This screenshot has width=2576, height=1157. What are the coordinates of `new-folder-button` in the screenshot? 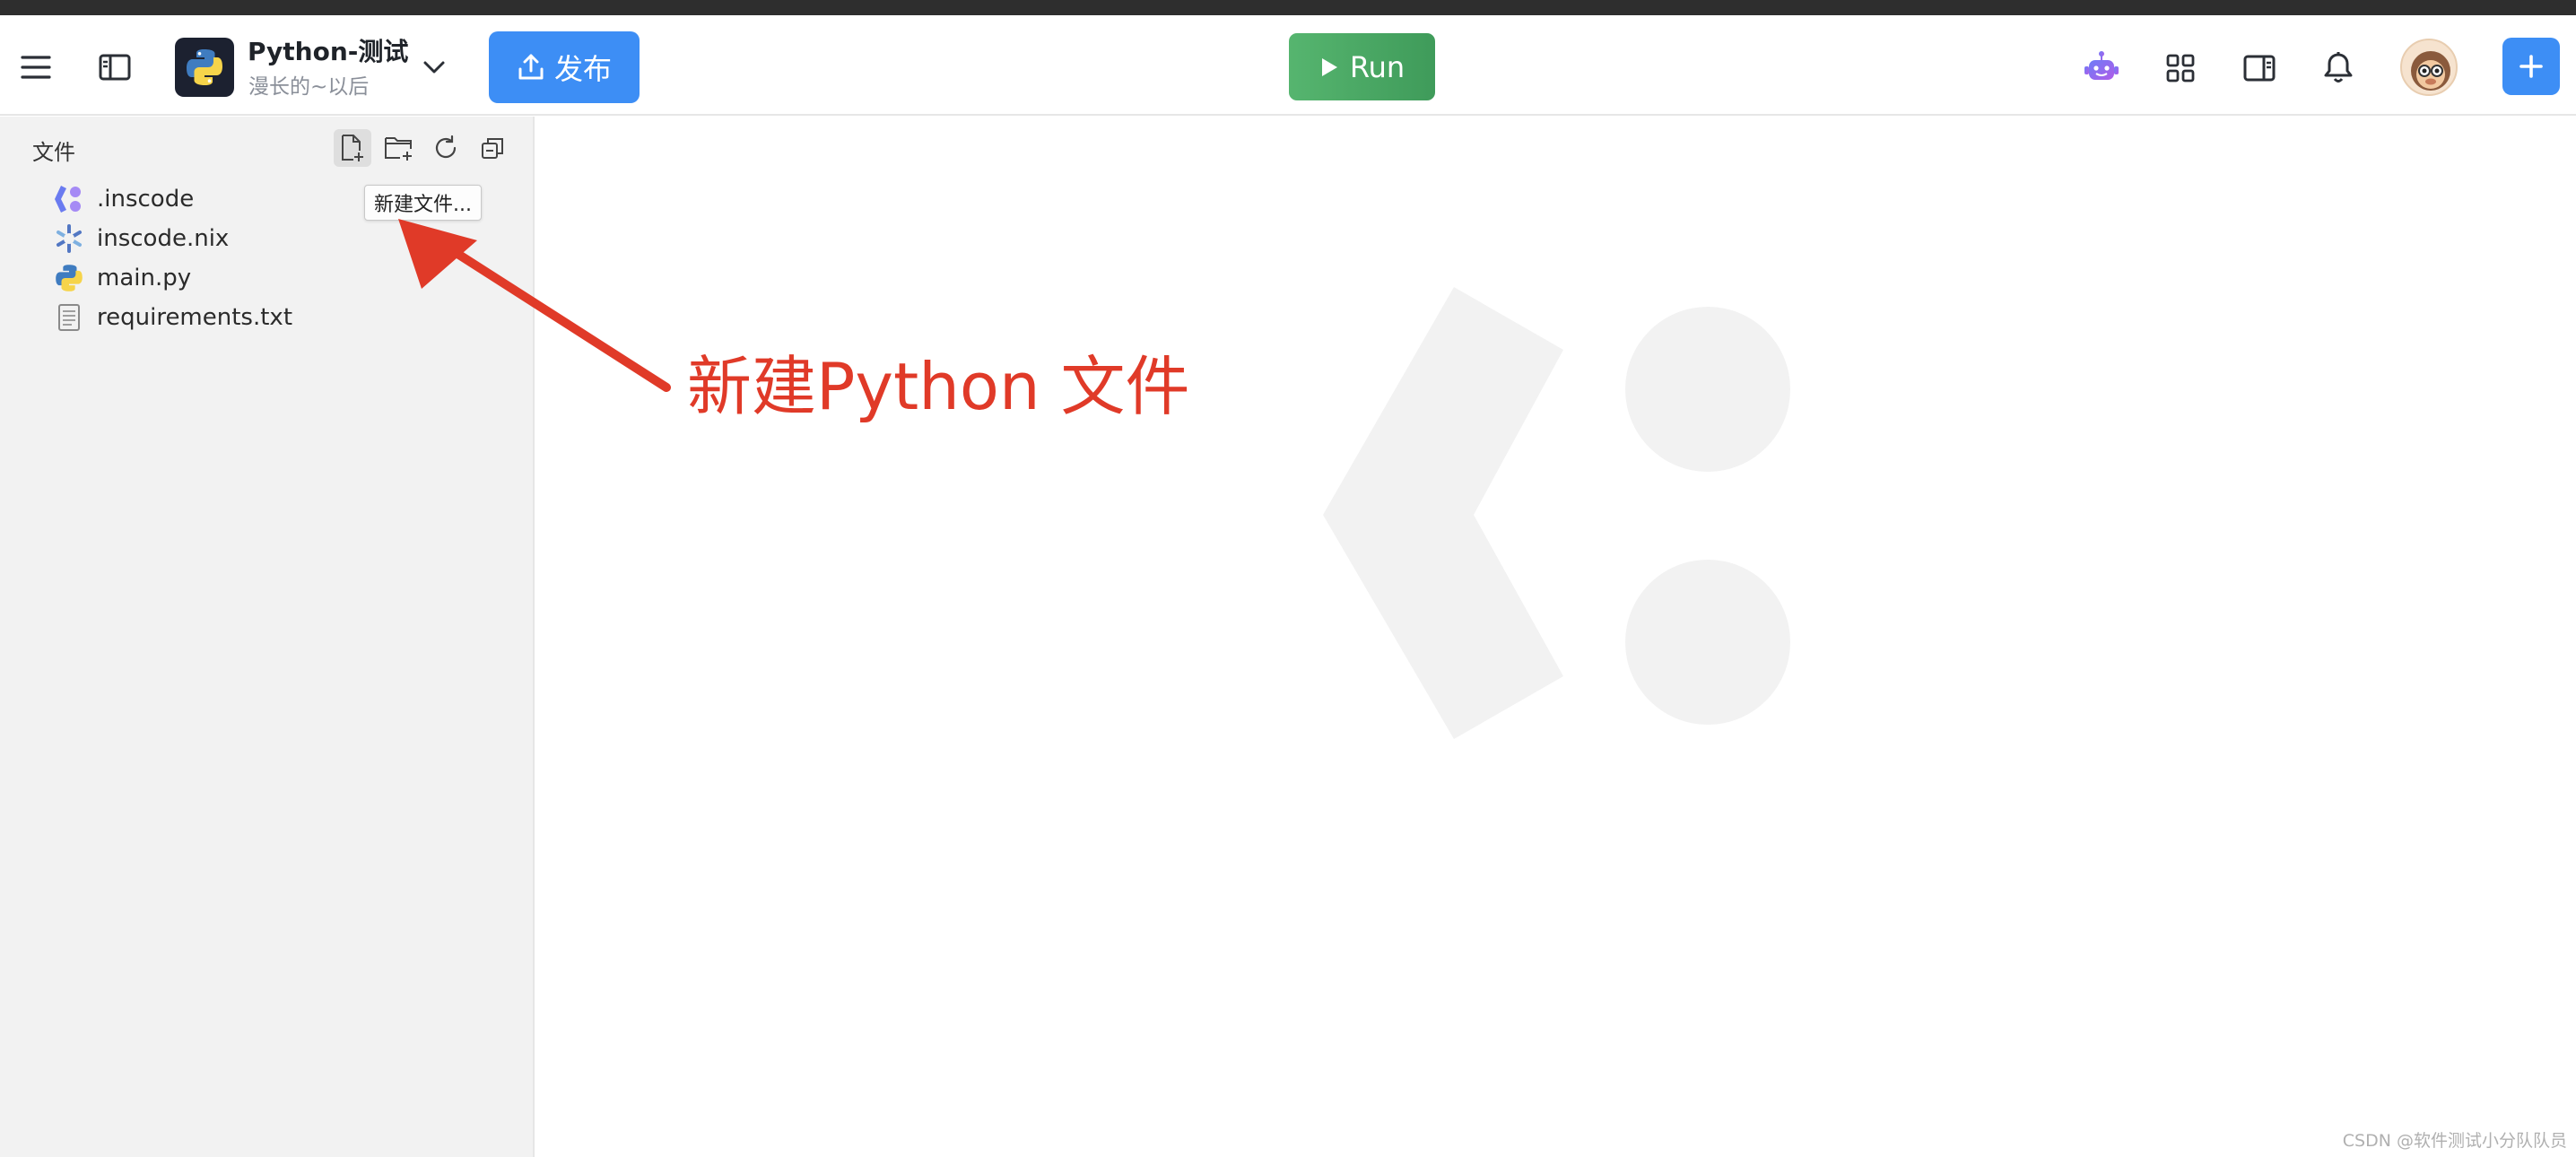 It's located at (399, 148).